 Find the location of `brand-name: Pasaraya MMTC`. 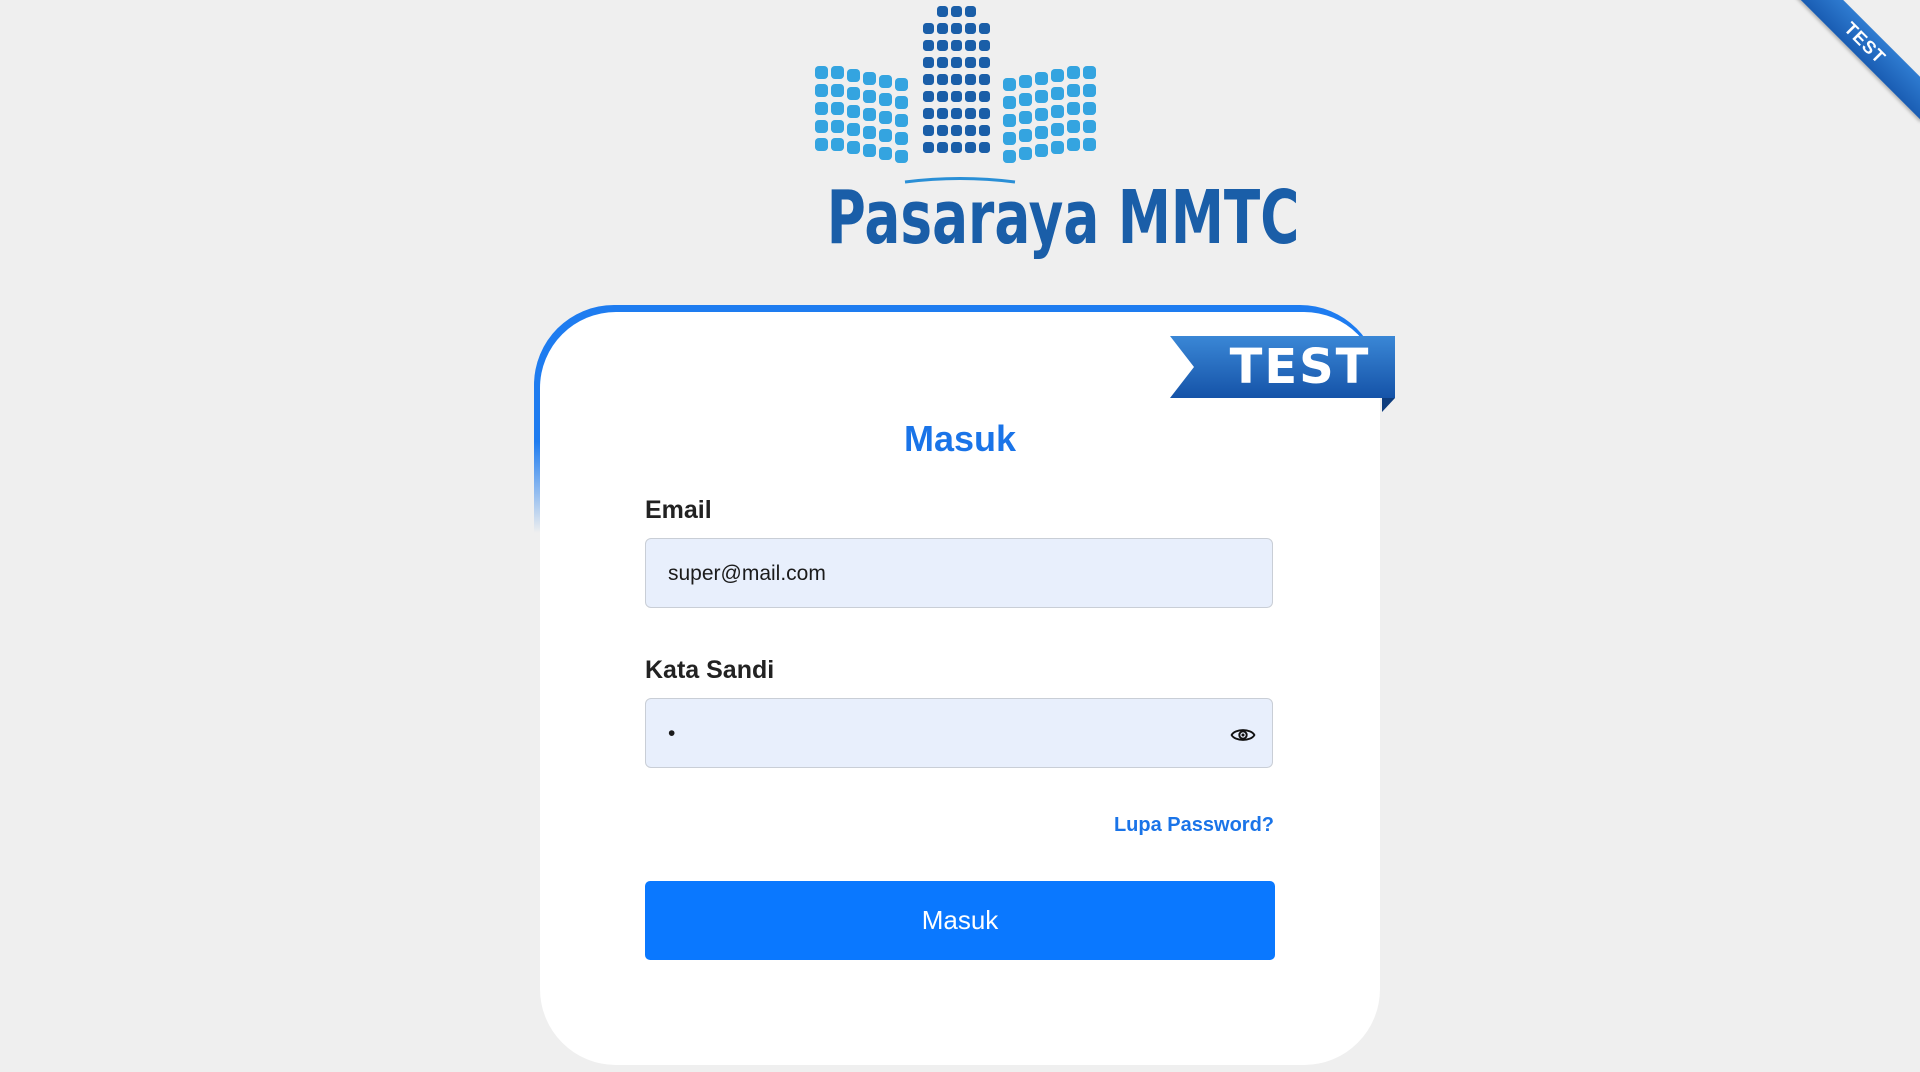

brand-name: Pasaraya MMTC is located at coordinates (1063, 218).